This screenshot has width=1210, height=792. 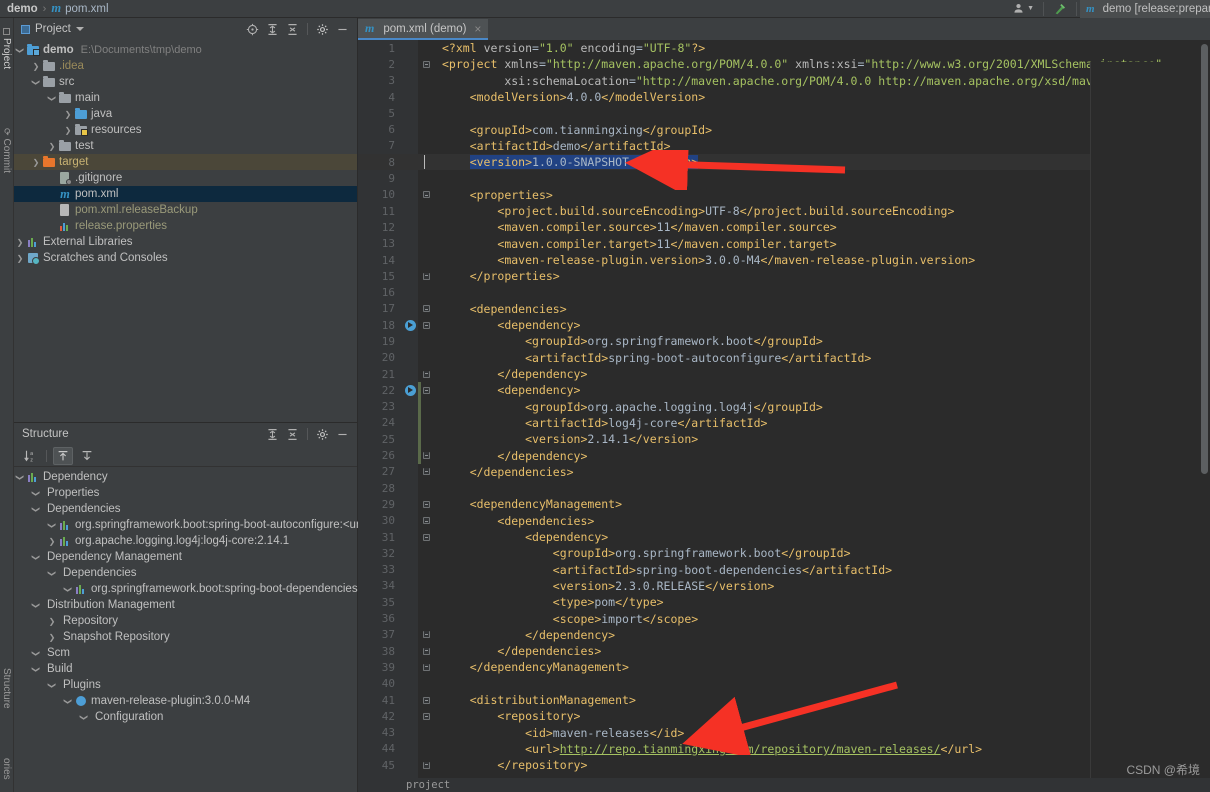 What do you see at coordinates (185, 258) in the screenshot?
I see `project-tree-row: ❯ Scratches and Consoles` at bounding box center [185, 258].